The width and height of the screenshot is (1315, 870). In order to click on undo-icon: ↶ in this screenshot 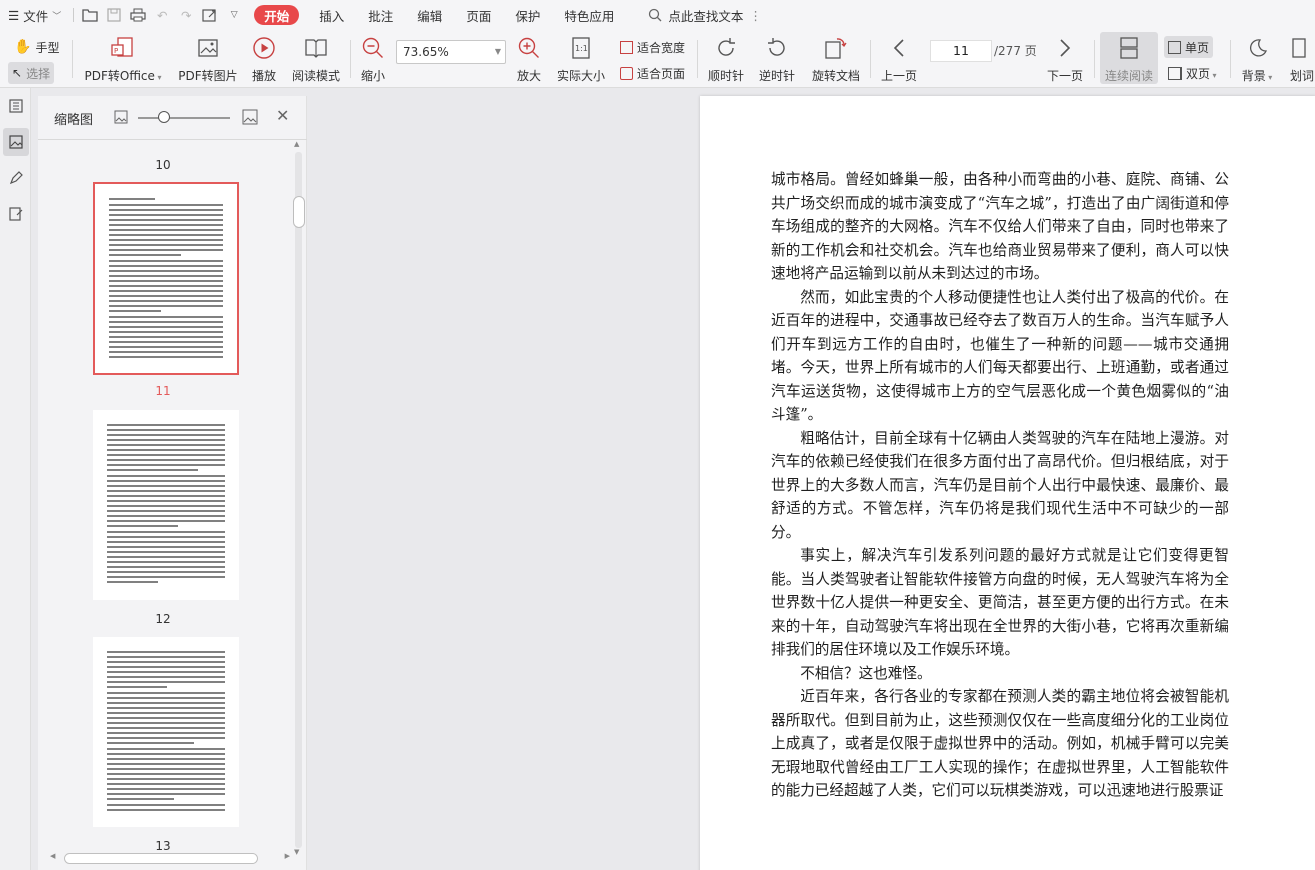, I will do `click(162, 15)`.